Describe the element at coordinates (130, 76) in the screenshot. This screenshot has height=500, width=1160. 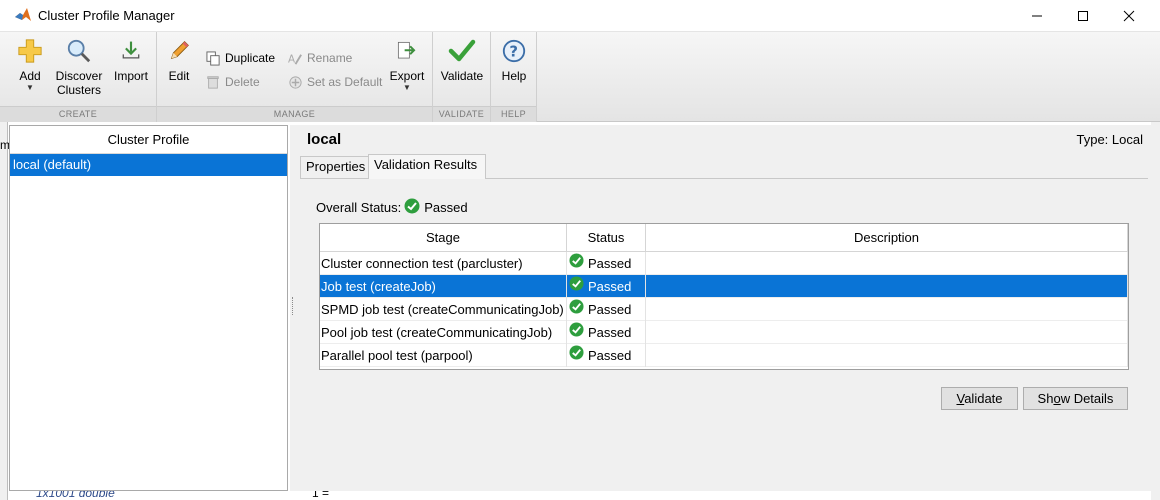
I see `import-label: Import` at that location.